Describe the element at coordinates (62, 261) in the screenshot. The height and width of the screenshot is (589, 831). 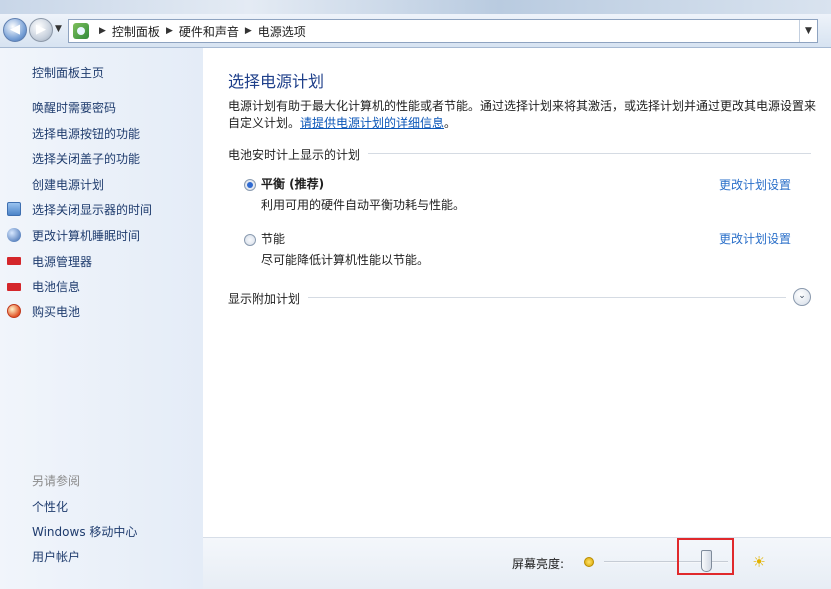
I see `power-manager-link: 电源管理器` at that location.